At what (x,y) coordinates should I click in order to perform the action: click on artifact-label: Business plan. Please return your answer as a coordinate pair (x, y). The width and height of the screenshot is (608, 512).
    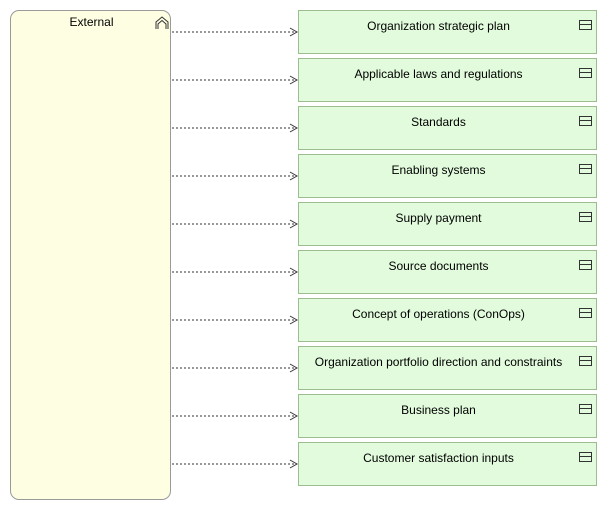
    Looking at the image, I should click on (438, 410).